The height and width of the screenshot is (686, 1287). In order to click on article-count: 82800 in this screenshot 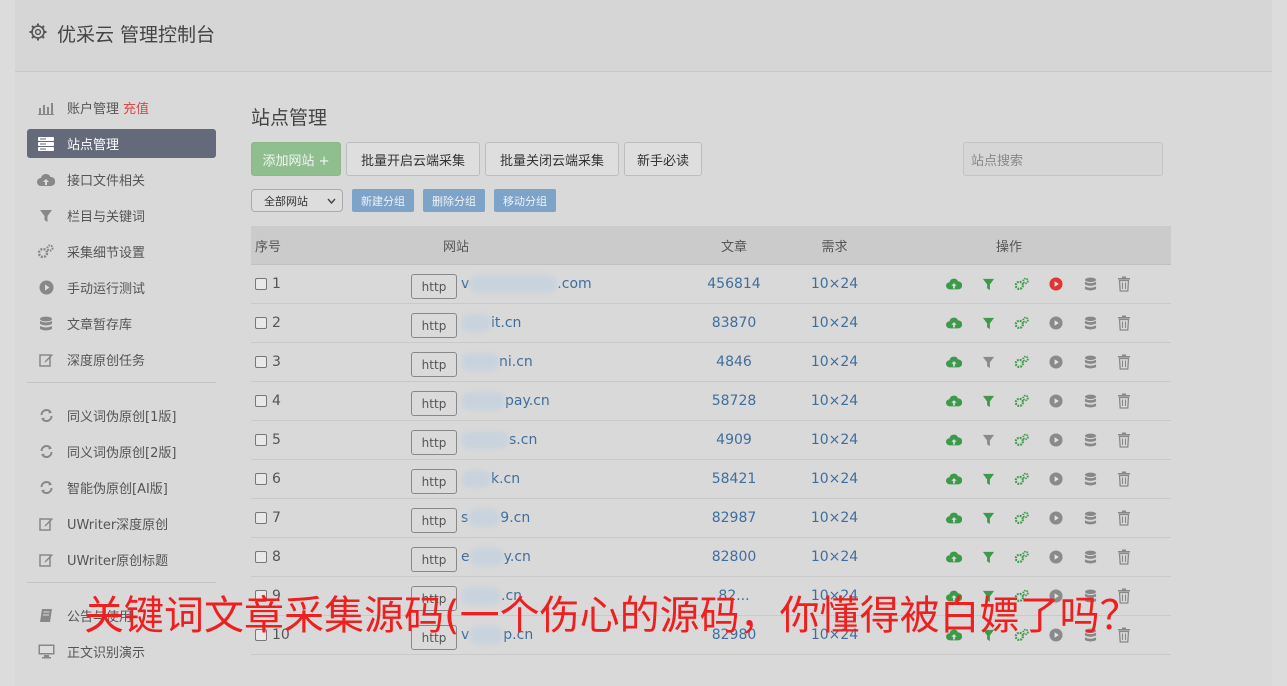, I will do `click(734, 557)`.